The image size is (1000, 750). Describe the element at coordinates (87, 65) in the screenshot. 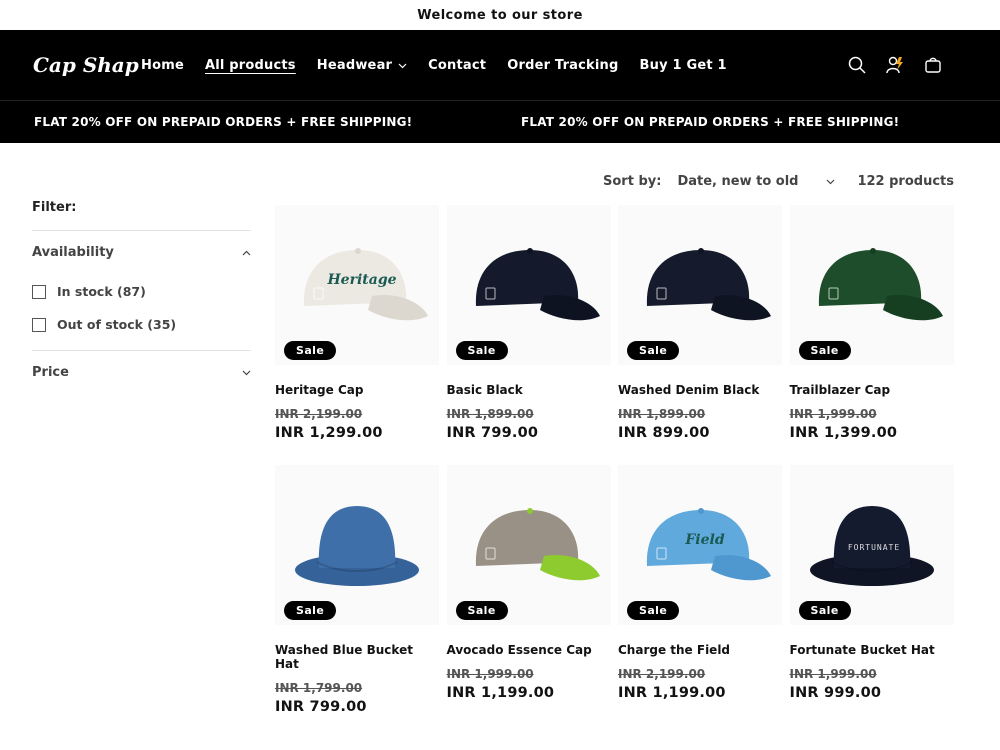

I see `store-logo: Cap Shap` at that location.